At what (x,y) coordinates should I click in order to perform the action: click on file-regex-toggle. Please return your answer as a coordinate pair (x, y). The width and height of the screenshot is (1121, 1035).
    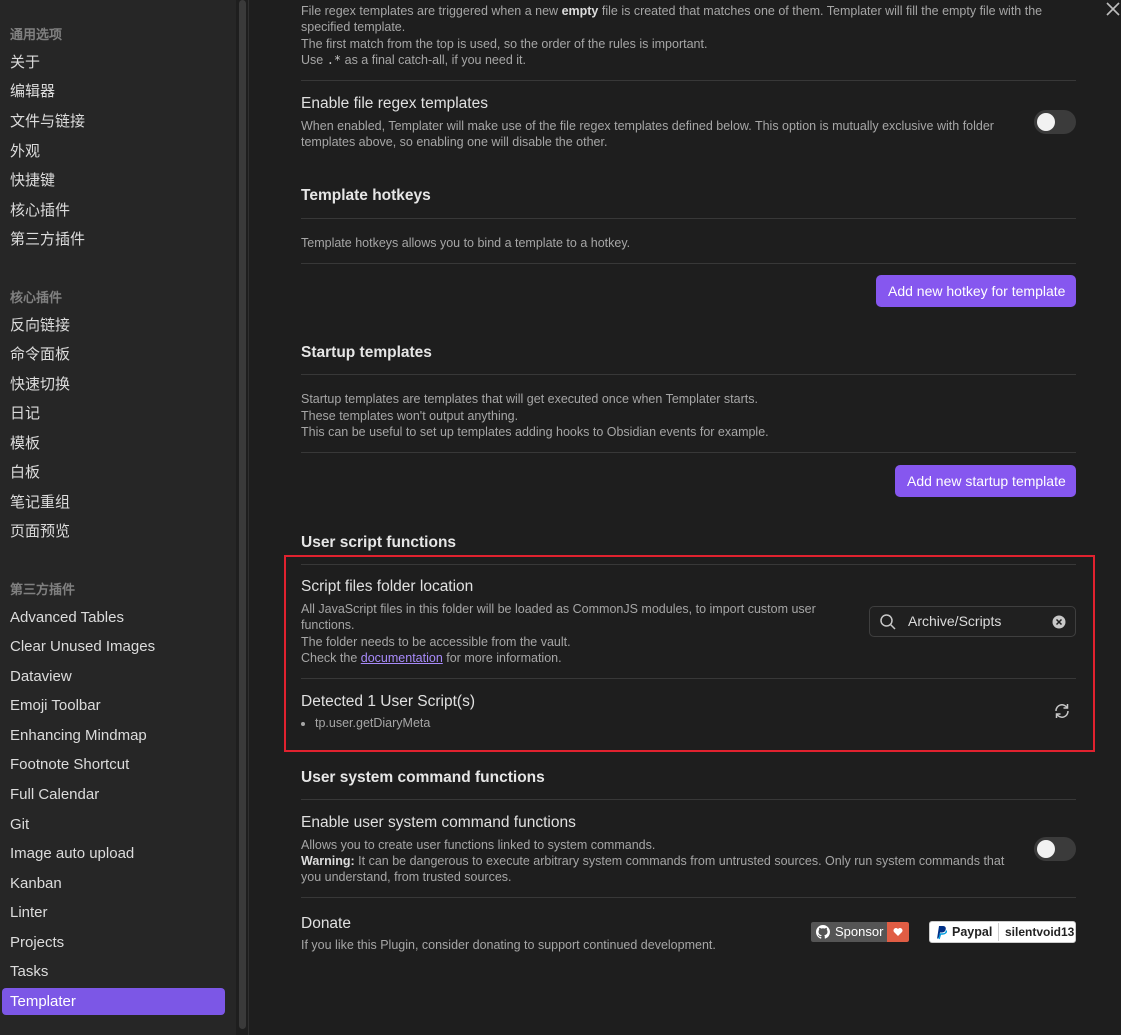
    Looking at the image, I should click on (1055, 122).